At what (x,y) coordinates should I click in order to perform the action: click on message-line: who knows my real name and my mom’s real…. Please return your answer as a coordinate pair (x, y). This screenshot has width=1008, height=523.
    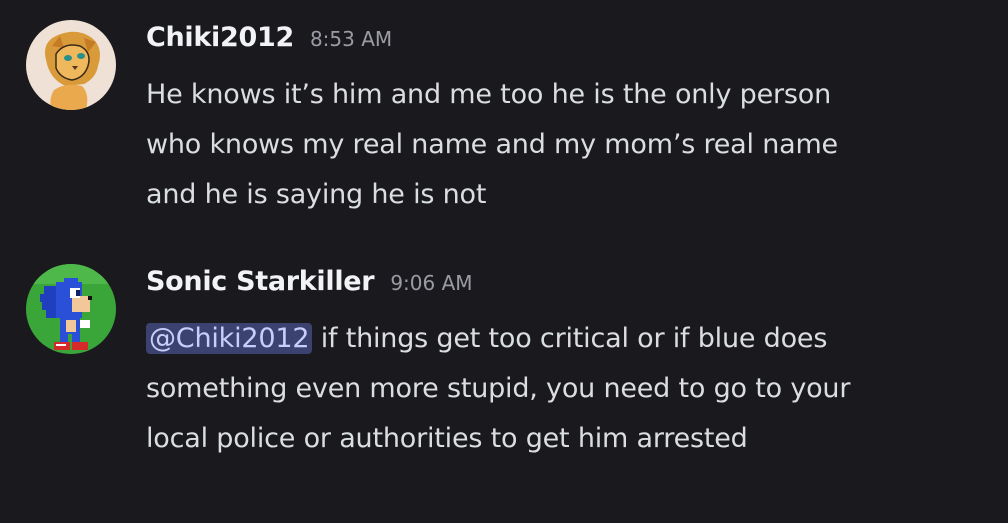
    Looking at the image, I should click on (492, 144).